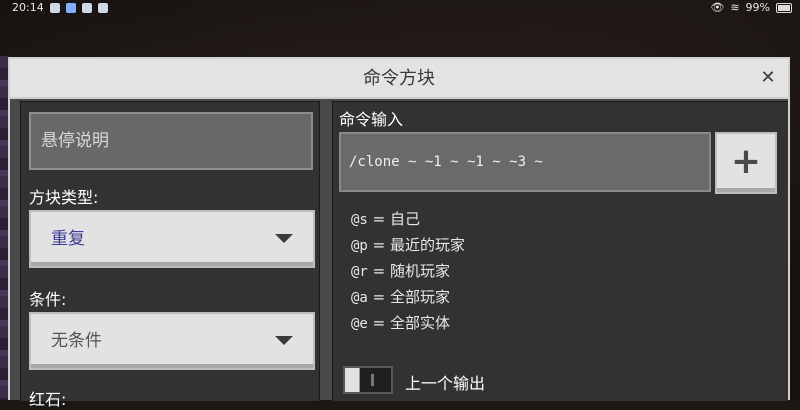 The height and width of the screenshot is (410, 800). What do you see at coordinates (445, 383) in the screenshot?
I see `previous-output-label: 上一个输出` at bounding box center [445, 383].